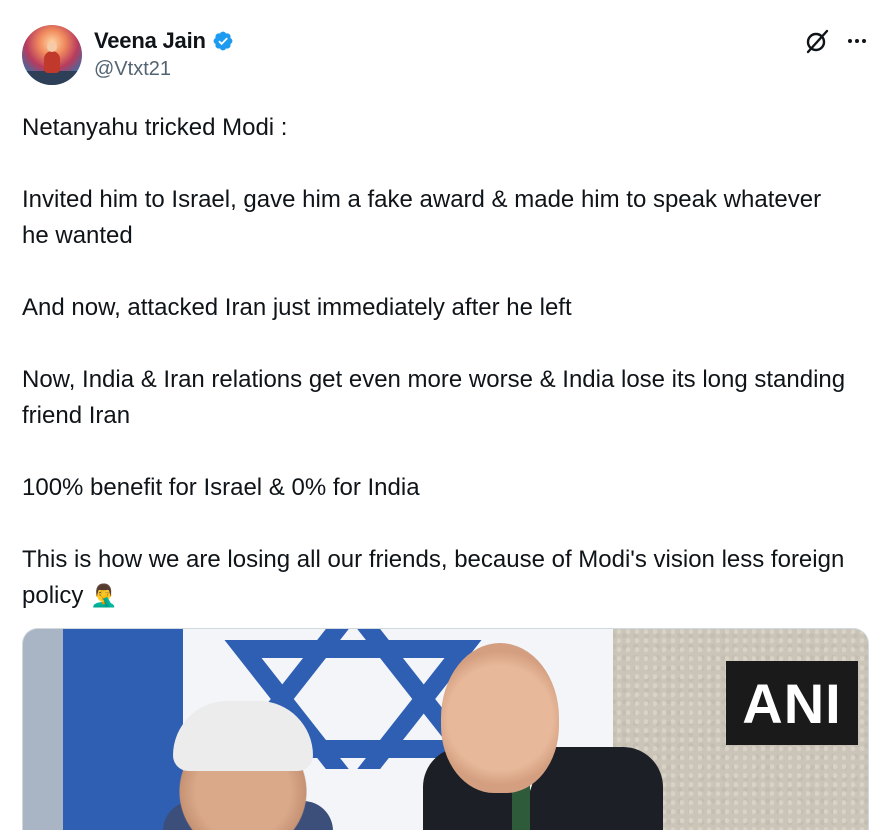 This screenshot has height=830, width=869. What do you see at coordinates (155, 127) in the screenshot?
I see `tweet-paragraph: Netanyahu tricked Modi :` at bounding box center [155, 127].